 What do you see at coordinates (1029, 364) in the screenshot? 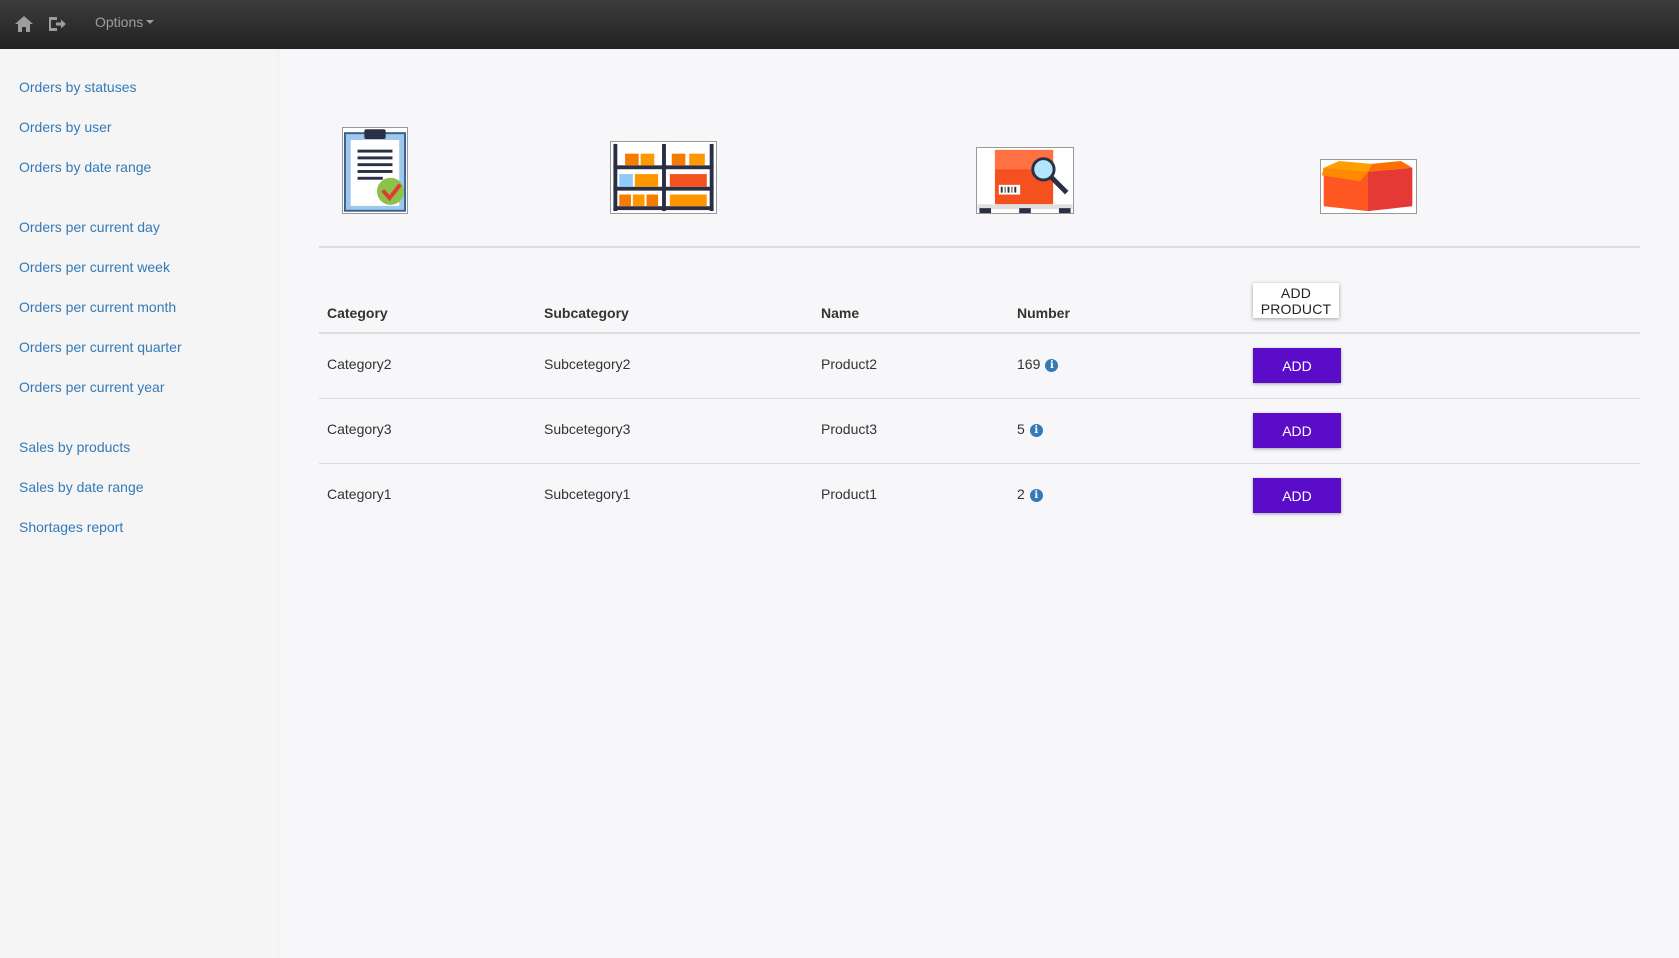
I see `row-number-value: 169` at bounding box center [1029, 364].